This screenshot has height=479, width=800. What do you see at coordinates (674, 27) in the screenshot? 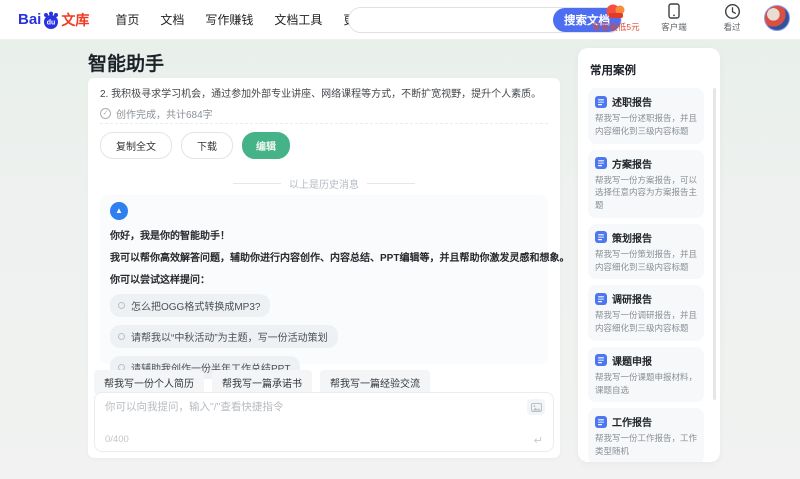
I see `client-label: 客户端` at bounding box center [674, 27].